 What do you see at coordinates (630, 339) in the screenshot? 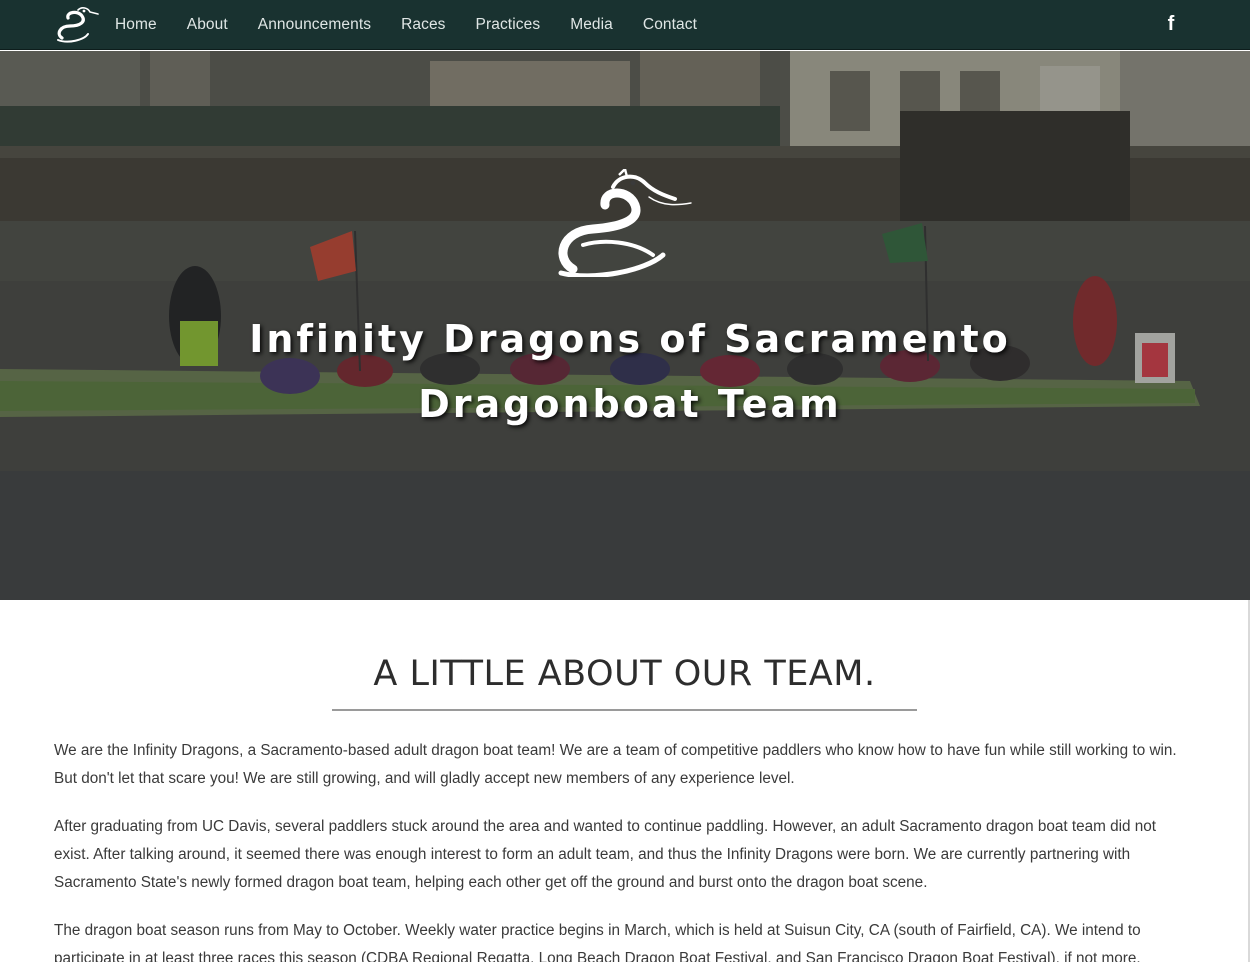
I see `hero-title-line-1: Infinity Dragons of Sacramento` at bounding box center [630, 339].